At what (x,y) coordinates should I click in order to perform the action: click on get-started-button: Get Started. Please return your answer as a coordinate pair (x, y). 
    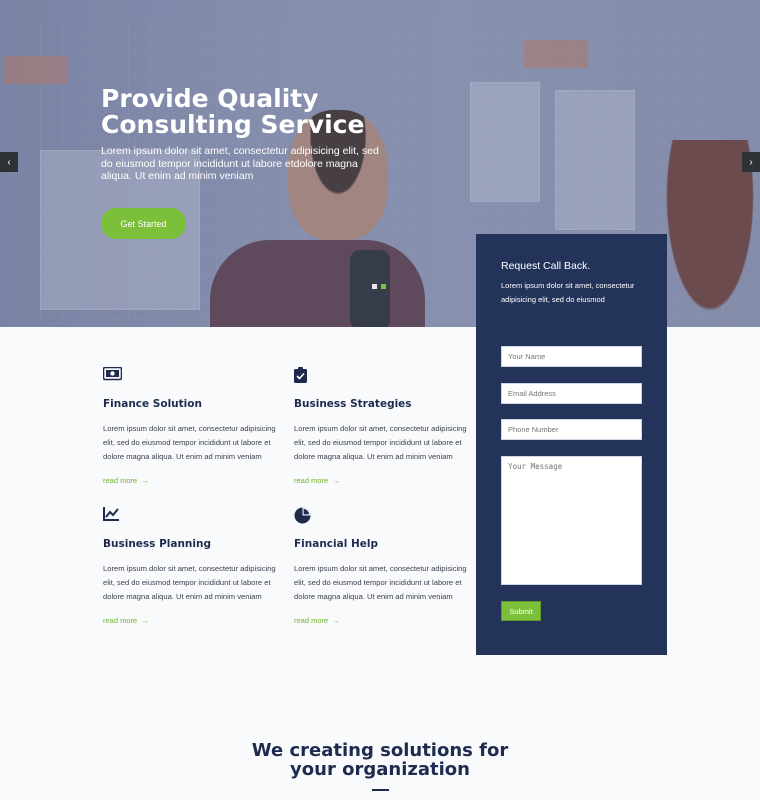
    Looking at the image, I should click on (143, 223).